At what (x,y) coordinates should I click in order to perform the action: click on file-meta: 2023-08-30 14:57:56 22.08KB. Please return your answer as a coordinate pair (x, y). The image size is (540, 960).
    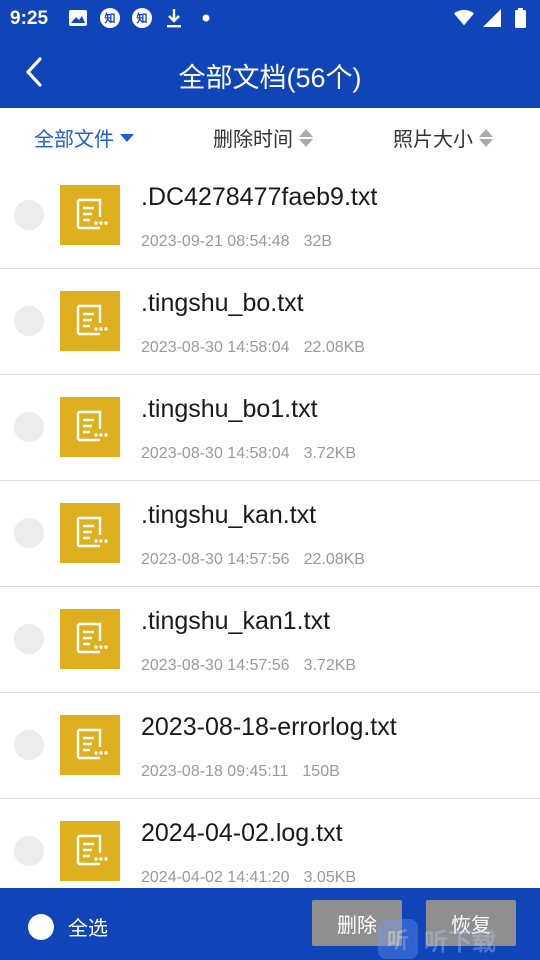
    Looking at the image, I should click on (253, 560).